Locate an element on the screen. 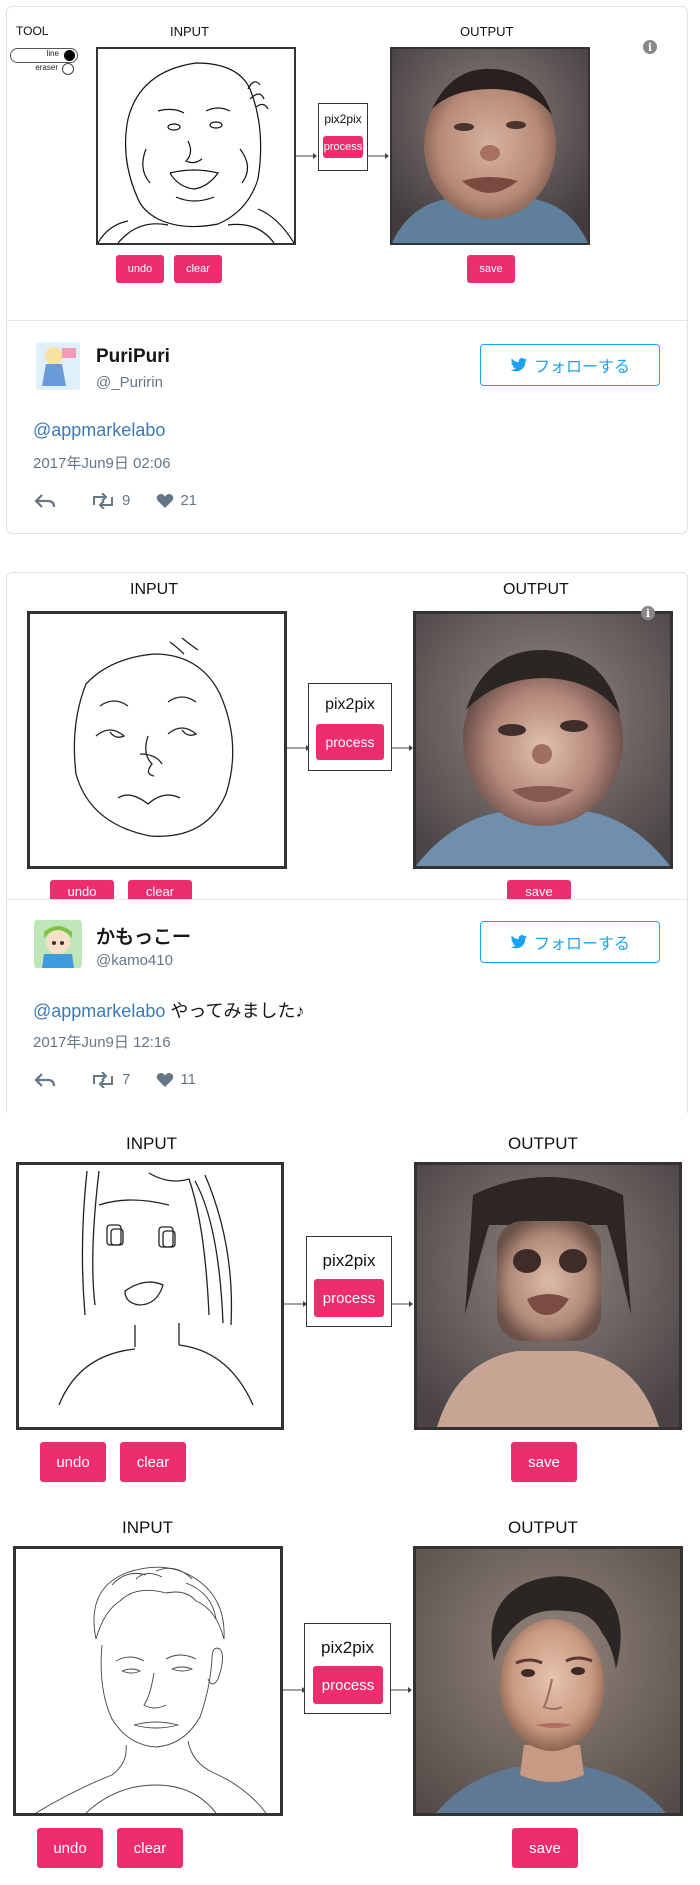 This screenshot has height=1885, width=700. tweet-text: @appmarkelabo is located at coordinates (99, 430).